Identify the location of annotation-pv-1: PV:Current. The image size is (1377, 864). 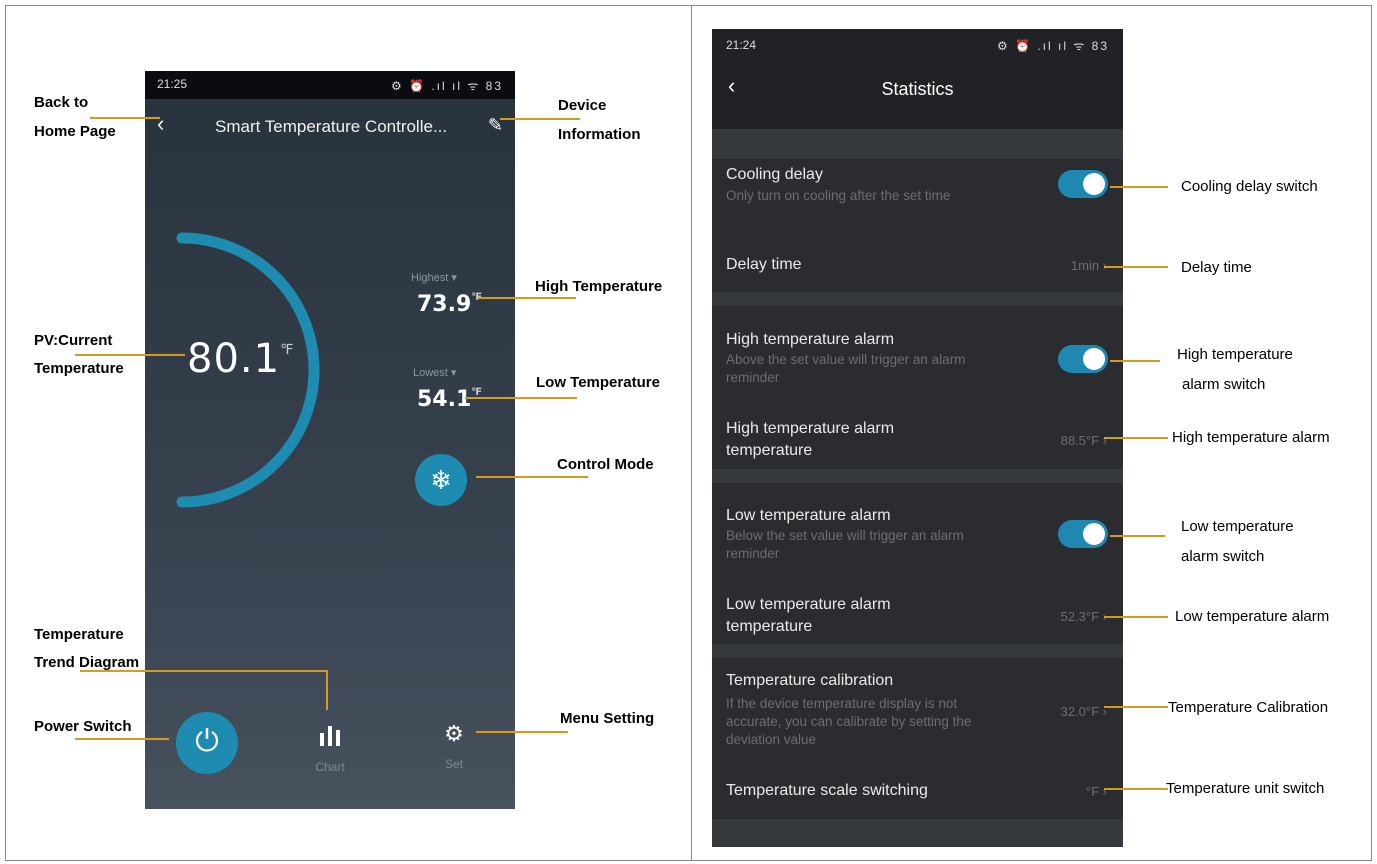
(73, 340).